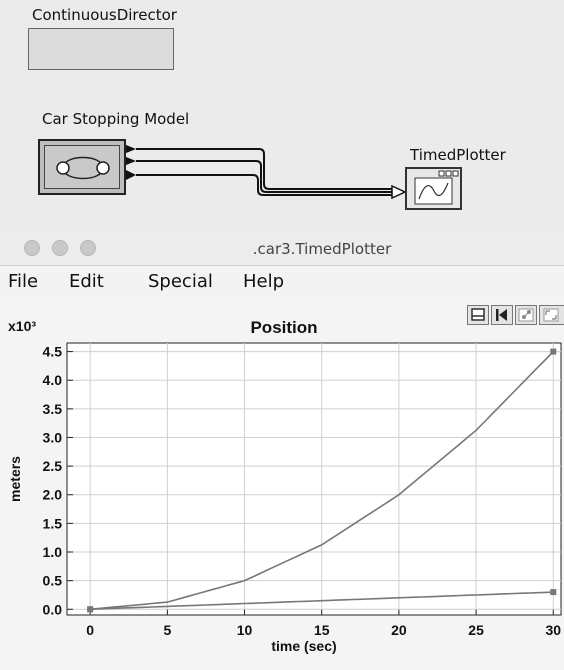 The image size is (564, 670). What do you see at coordinates (322, 630) in the screenshot?
I see `x-tick-label: 15` at bounding box center [322, 630].